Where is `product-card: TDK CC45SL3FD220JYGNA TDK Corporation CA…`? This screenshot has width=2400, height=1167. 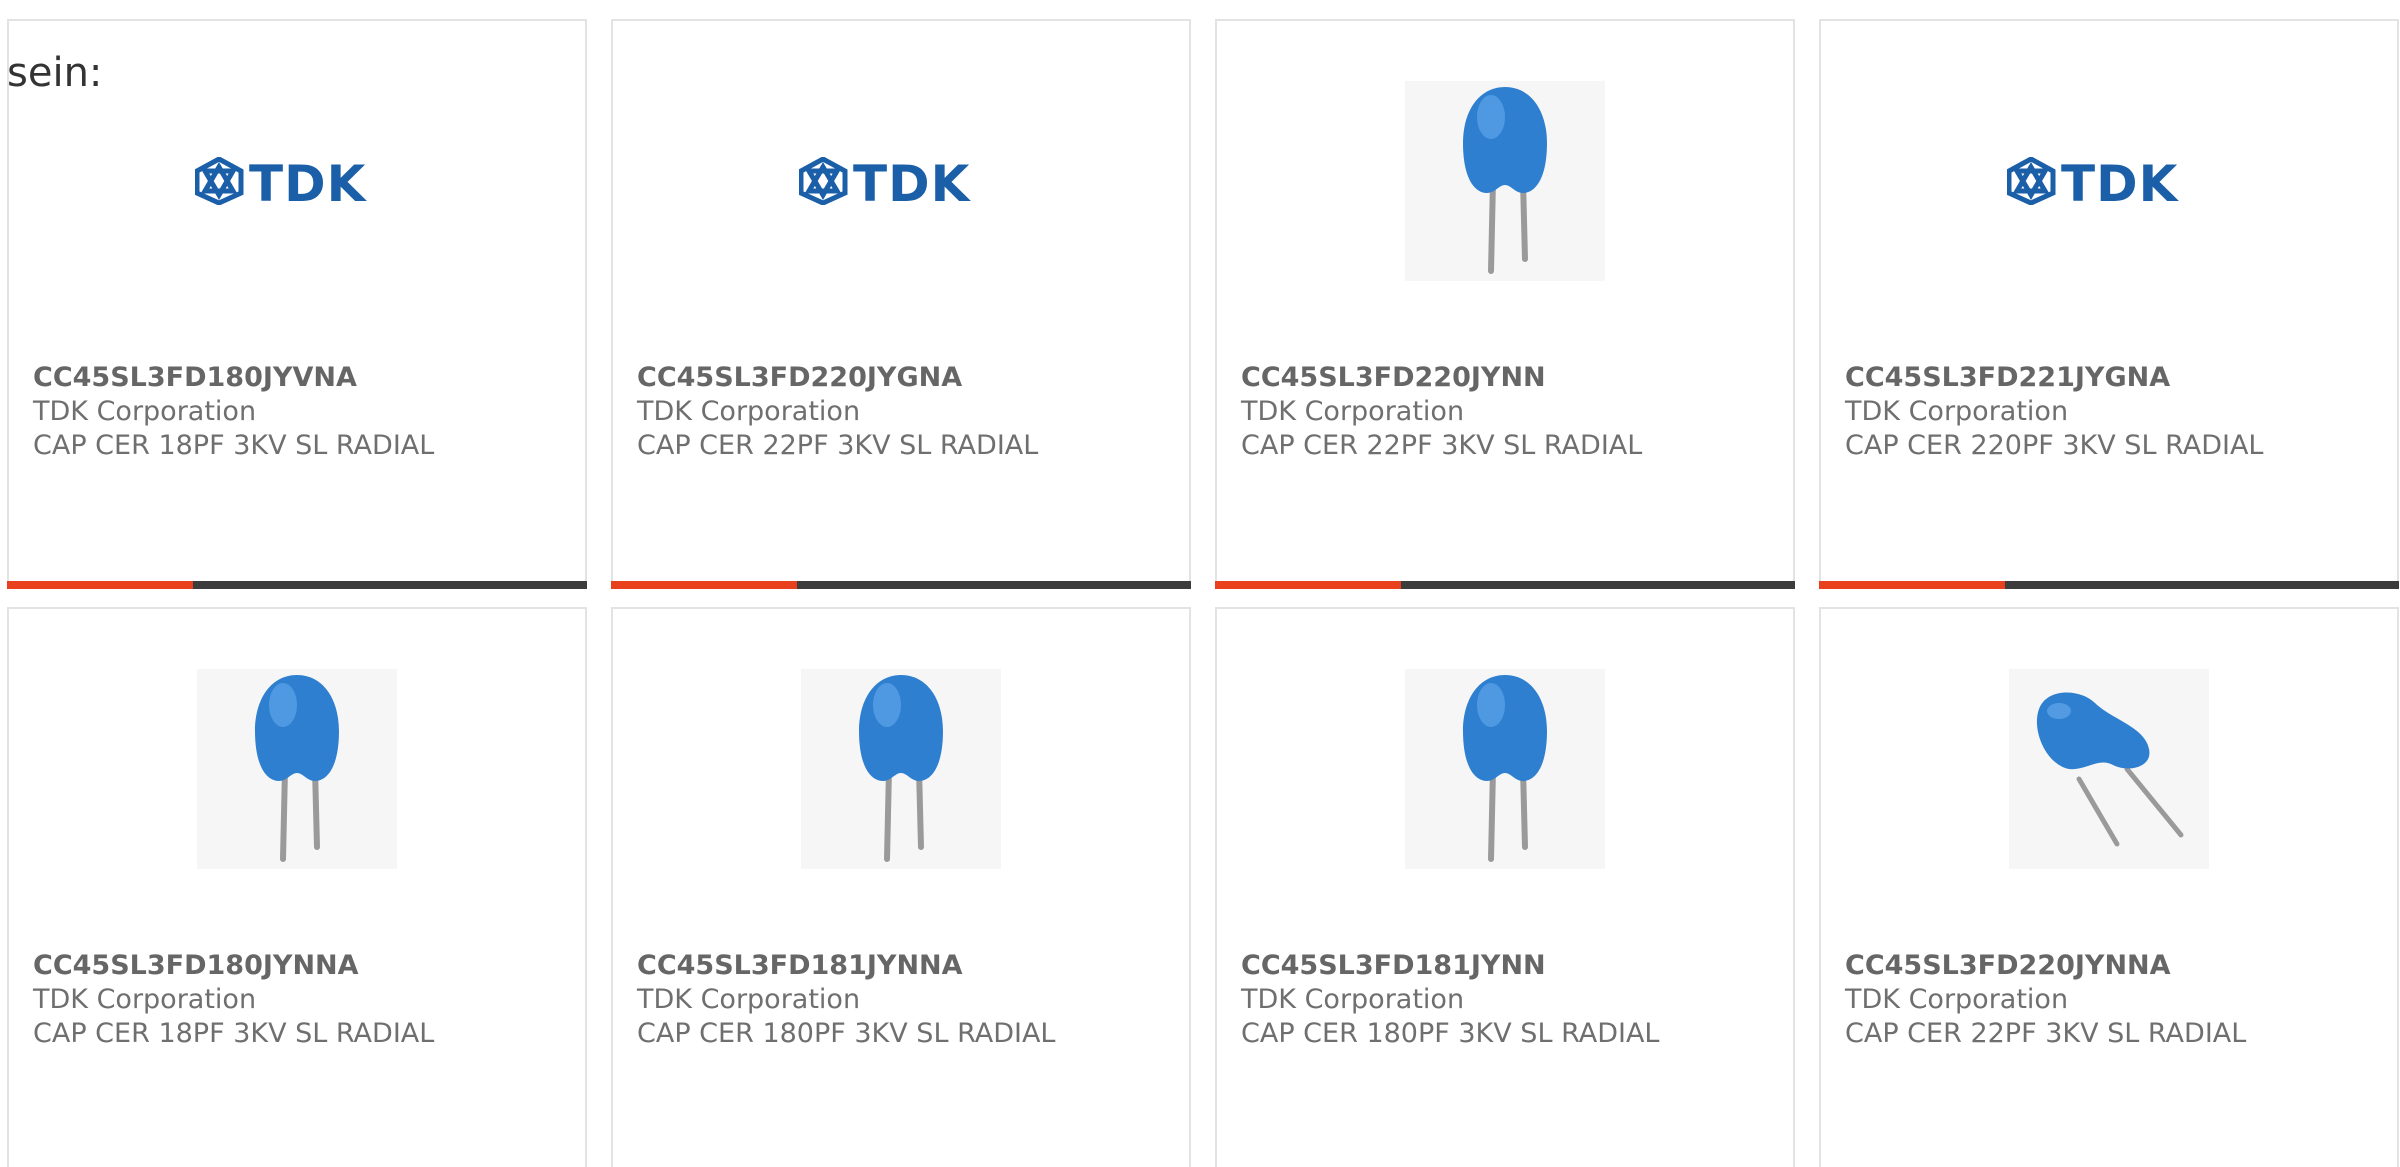
product-card: TDK CC45SL3FD220JYGNA TDK Corporation CA… is located at coordinates (901, 304).